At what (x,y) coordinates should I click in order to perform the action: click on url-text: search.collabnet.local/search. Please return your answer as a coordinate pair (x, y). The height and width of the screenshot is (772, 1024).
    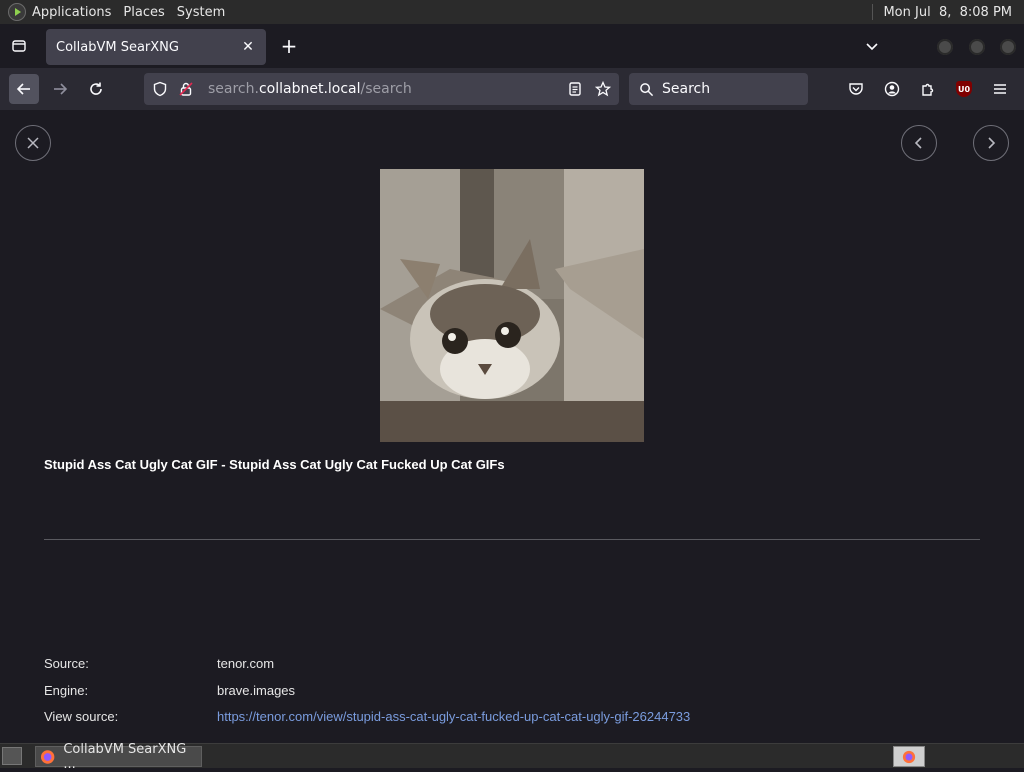
    Looking at the image, I should click on (387, 89).